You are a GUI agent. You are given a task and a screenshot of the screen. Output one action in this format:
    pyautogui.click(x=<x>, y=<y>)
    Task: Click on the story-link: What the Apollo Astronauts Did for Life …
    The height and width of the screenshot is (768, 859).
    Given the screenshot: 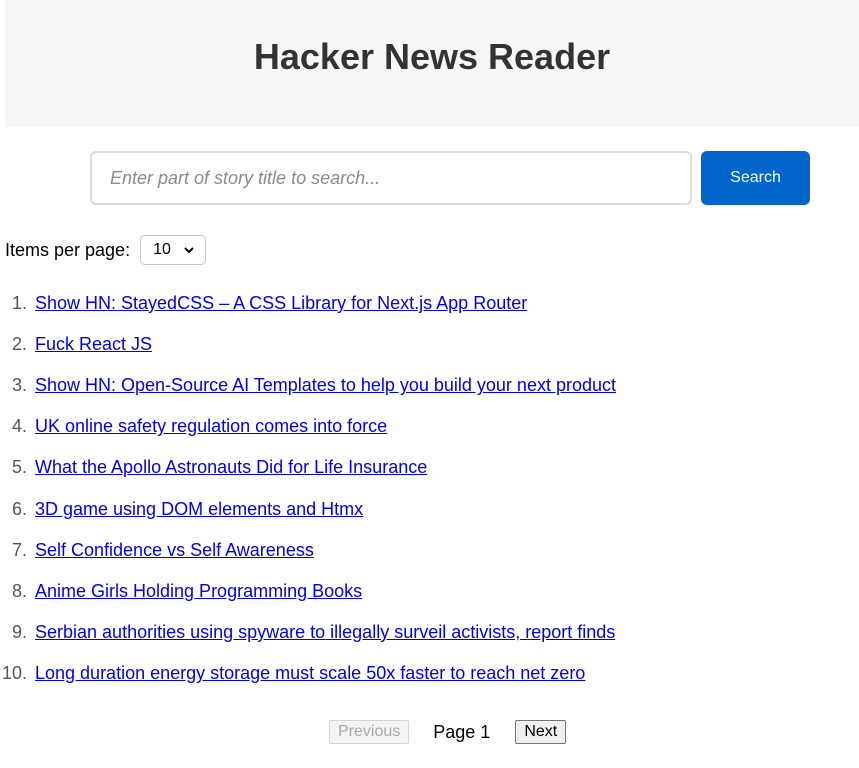 What is the action you would take?
    pyautogui.click(x=231, y=467)
    